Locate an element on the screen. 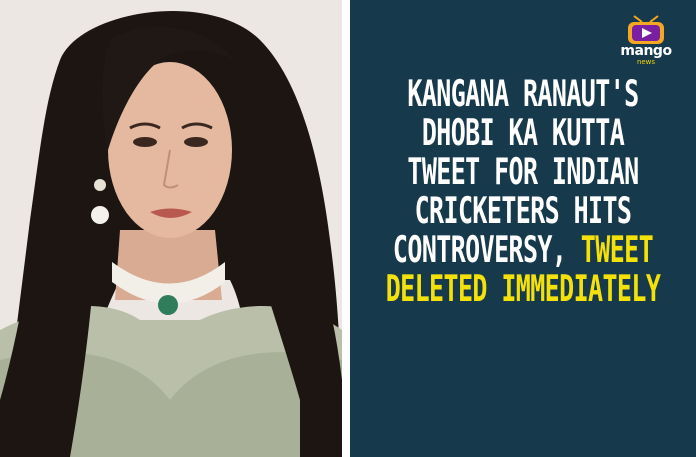  headline-line-6: DELETED IMMEDIATELY is located at coordinates (523, 288).